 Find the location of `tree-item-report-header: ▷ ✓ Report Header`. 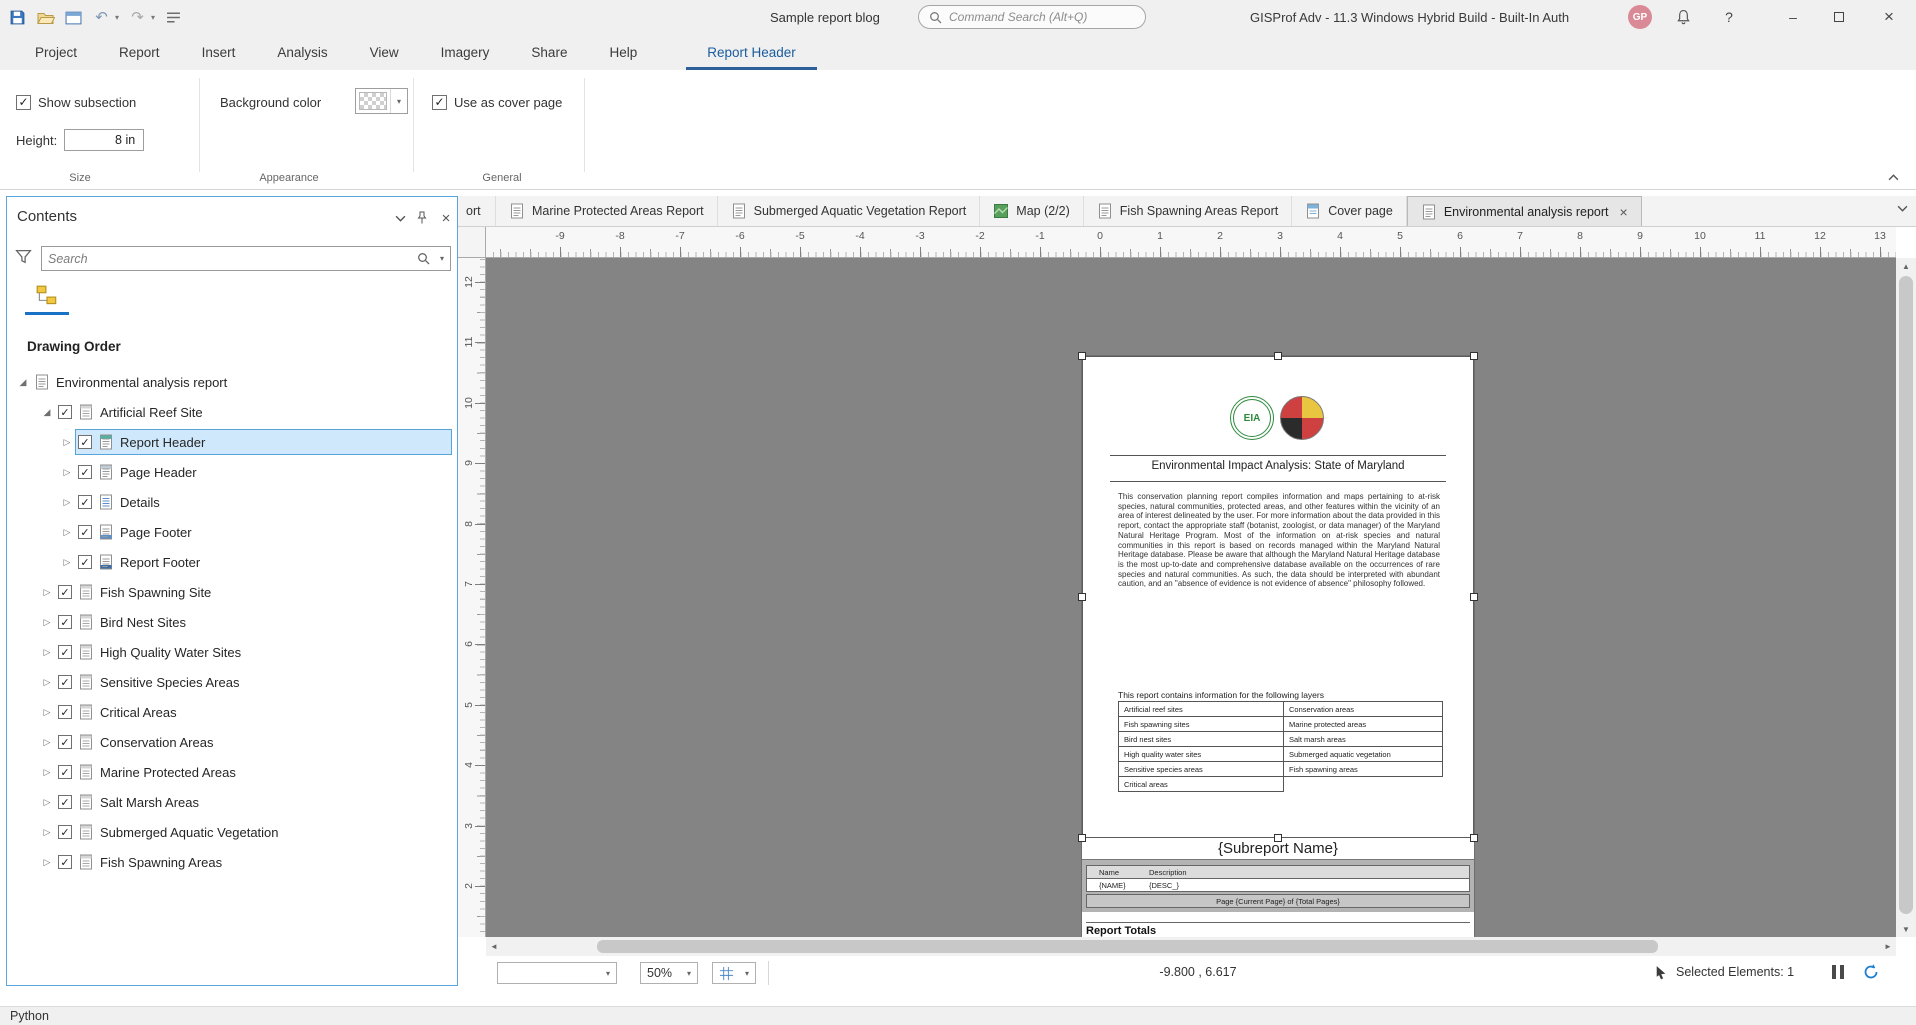

tree-item-report-header: ▷ ✓ Report Header is located at coordinates (232, 442).